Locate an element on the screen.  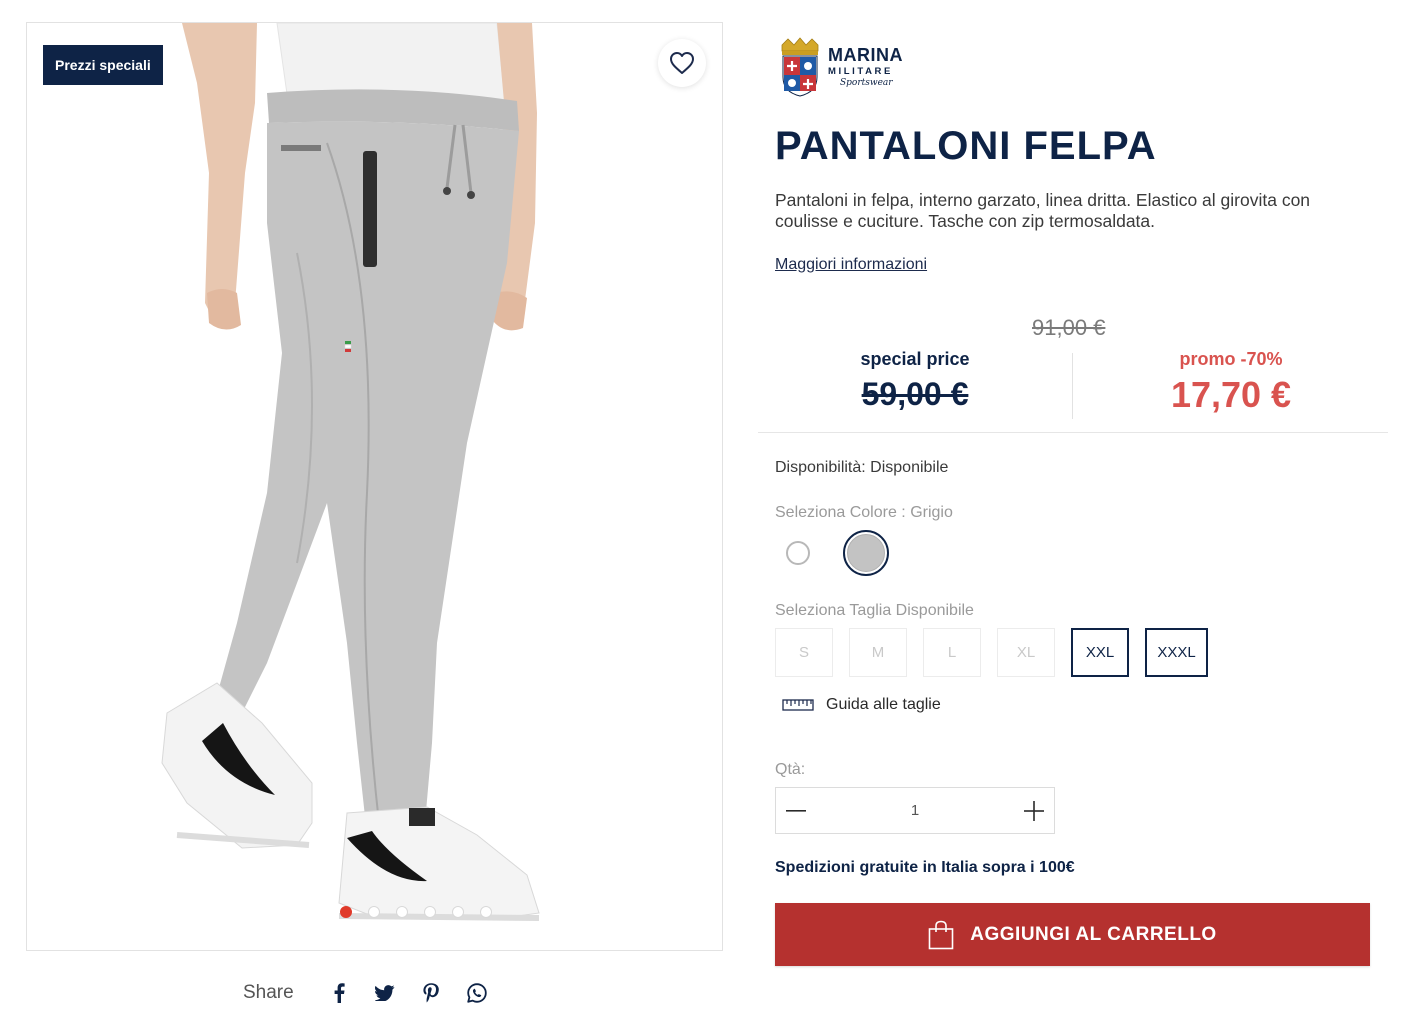
brand-logo: MARINA MILITARE Sportswear is located at coordinates (843, 67).